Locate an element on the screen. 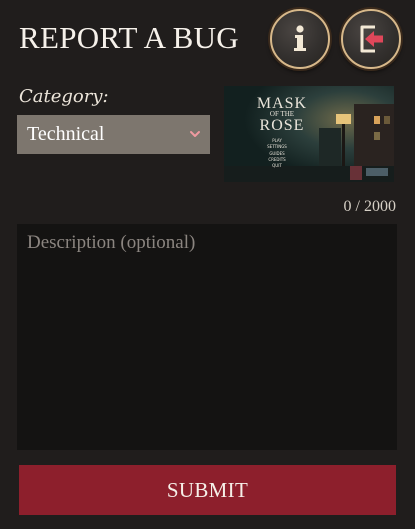  game-logo: MASK OF THE ROSE is located at coordinates (282, 114).